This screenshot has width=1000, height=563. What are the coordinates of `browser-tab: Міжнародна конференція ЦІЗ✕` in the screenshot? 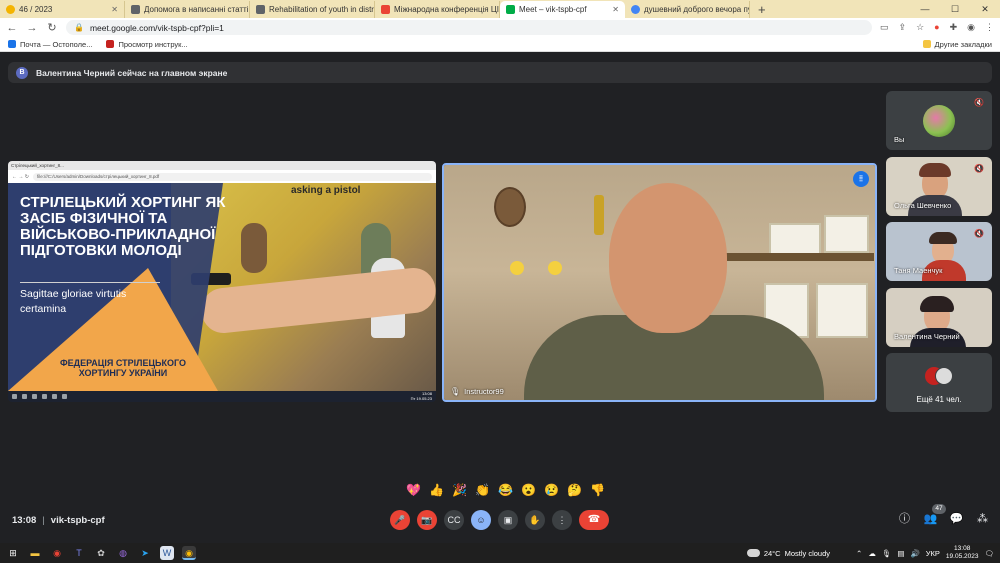 It's located at (437, 9).